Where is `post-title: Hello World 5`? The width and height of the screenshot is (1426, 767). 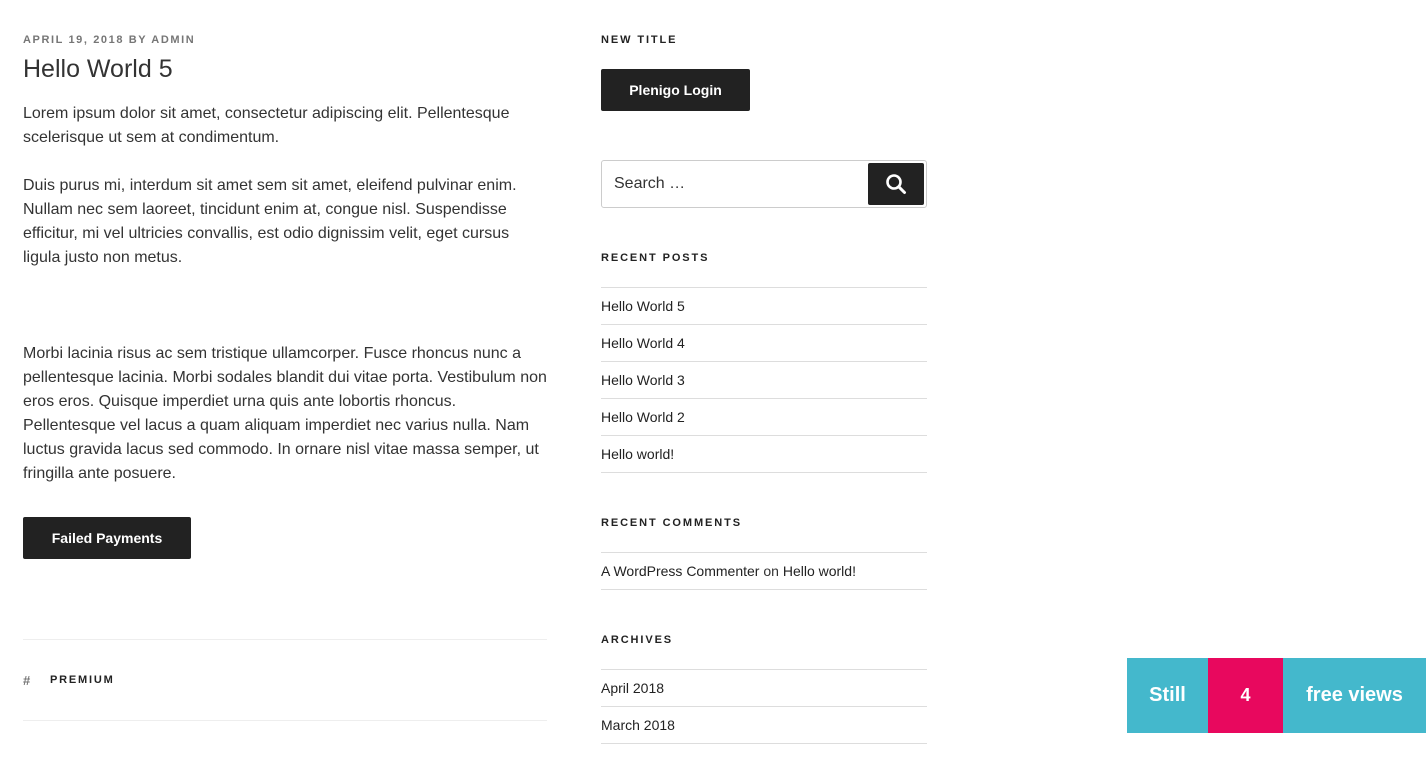
post-title: Hello World 5 is located at coordinates (98, 69).